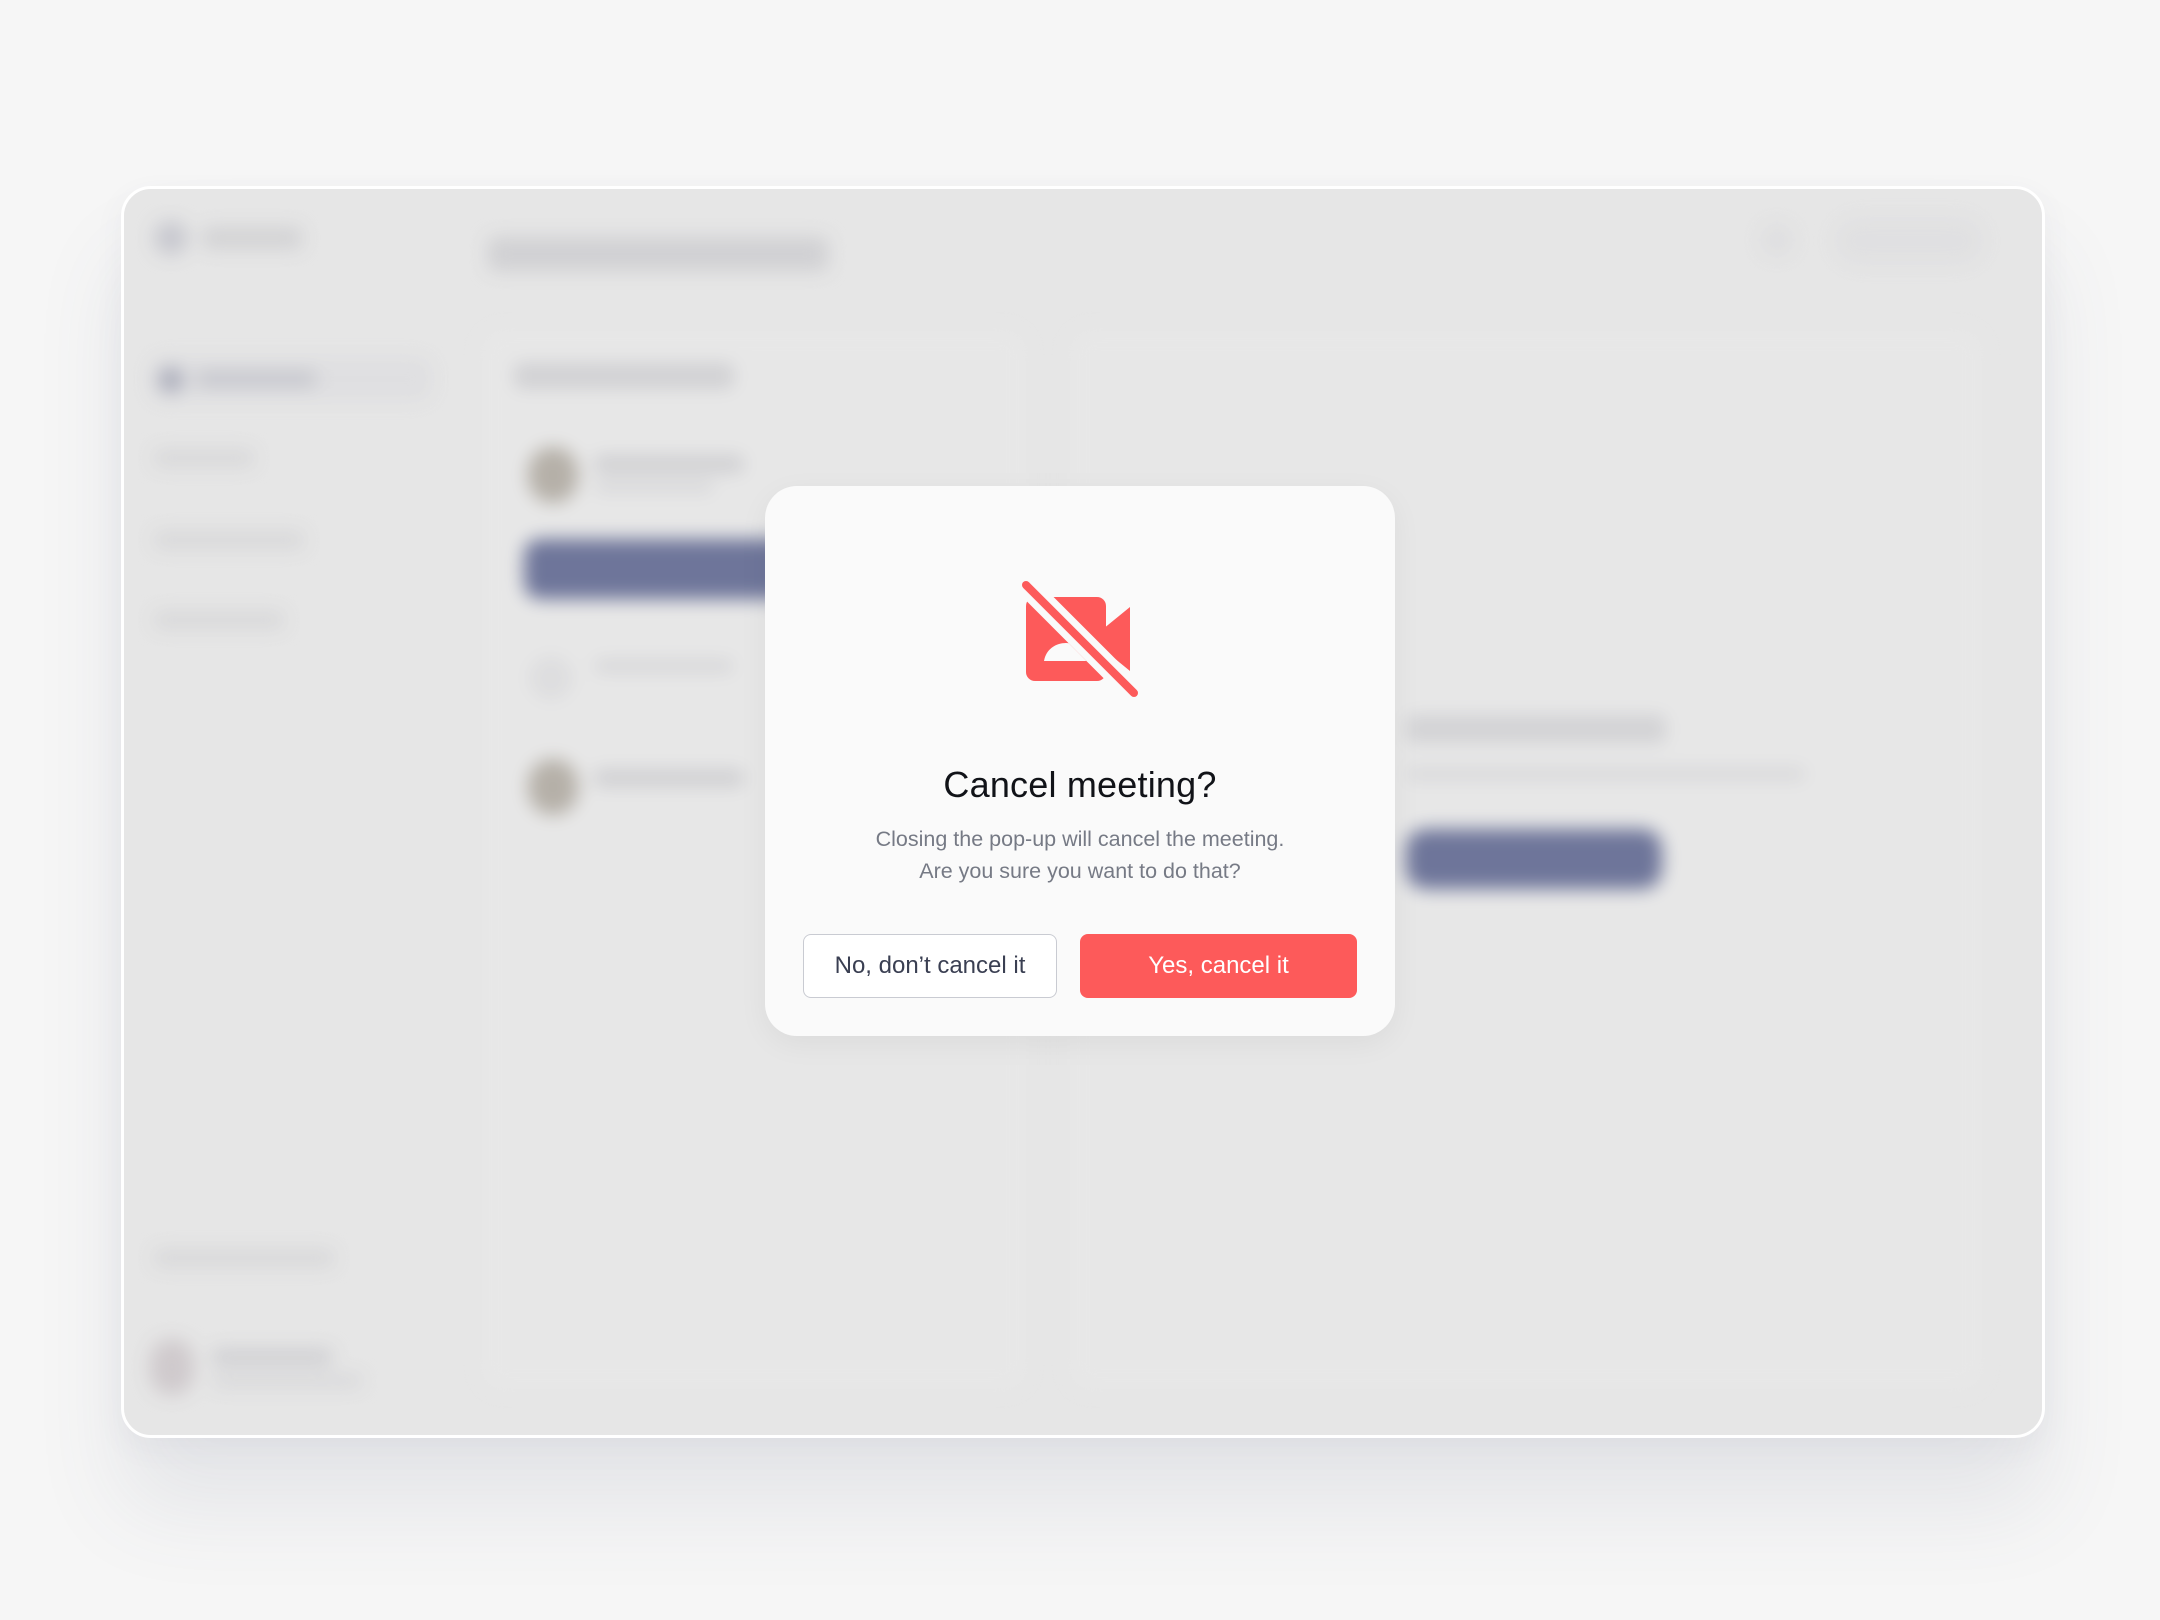 This screenshot has width=2160, height=1620. Describe the element at coordinates (930, 966) in the screenshot. I see `dont-cancel-button: No, don’t cancel it` at that location.